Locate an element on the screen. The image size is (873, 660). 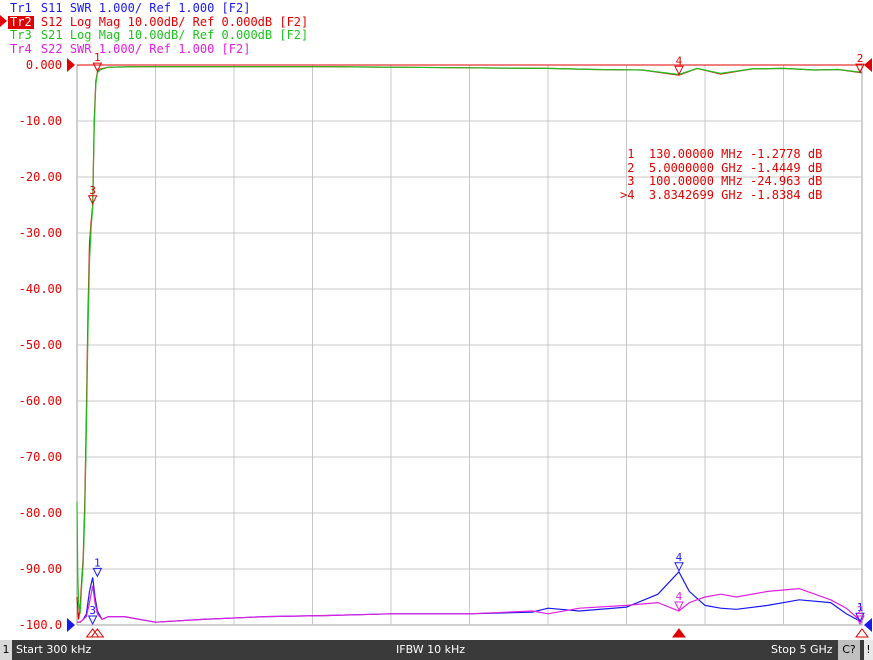
marker-label: 1 is located at coordinates (97, 562).